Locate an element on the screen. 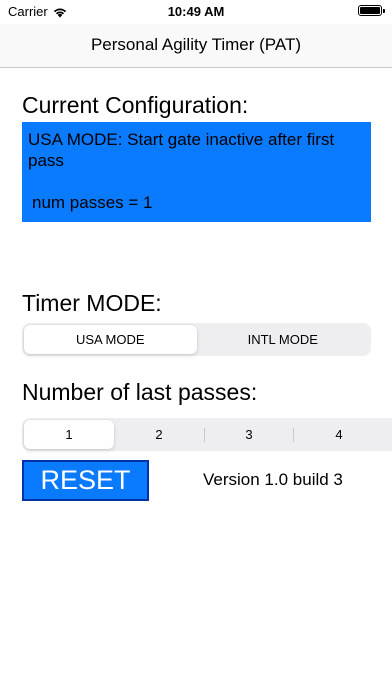 This screenshot has width=392, height=696. timer-mode-segmented-control: USA MODE INTL MODE is located at coordinates (196, 339).